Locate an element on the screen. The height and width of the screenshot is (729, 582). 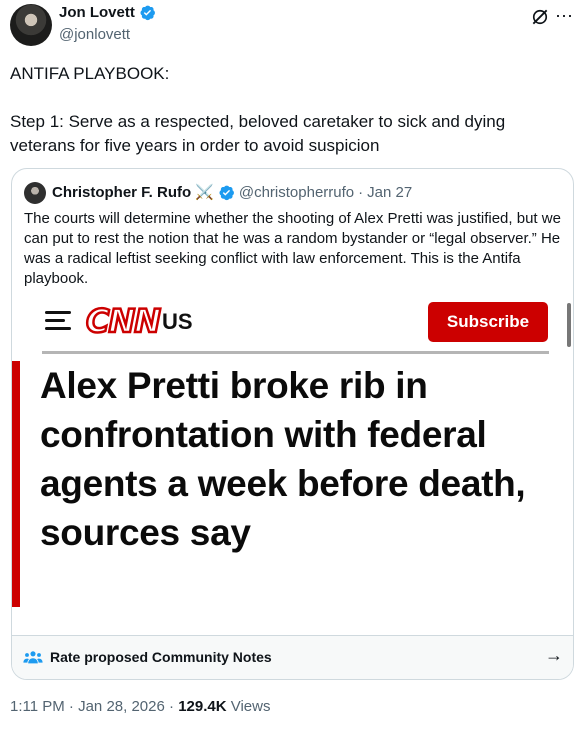
quoted-date: Jan 27 is located at coordinates (389, 192).